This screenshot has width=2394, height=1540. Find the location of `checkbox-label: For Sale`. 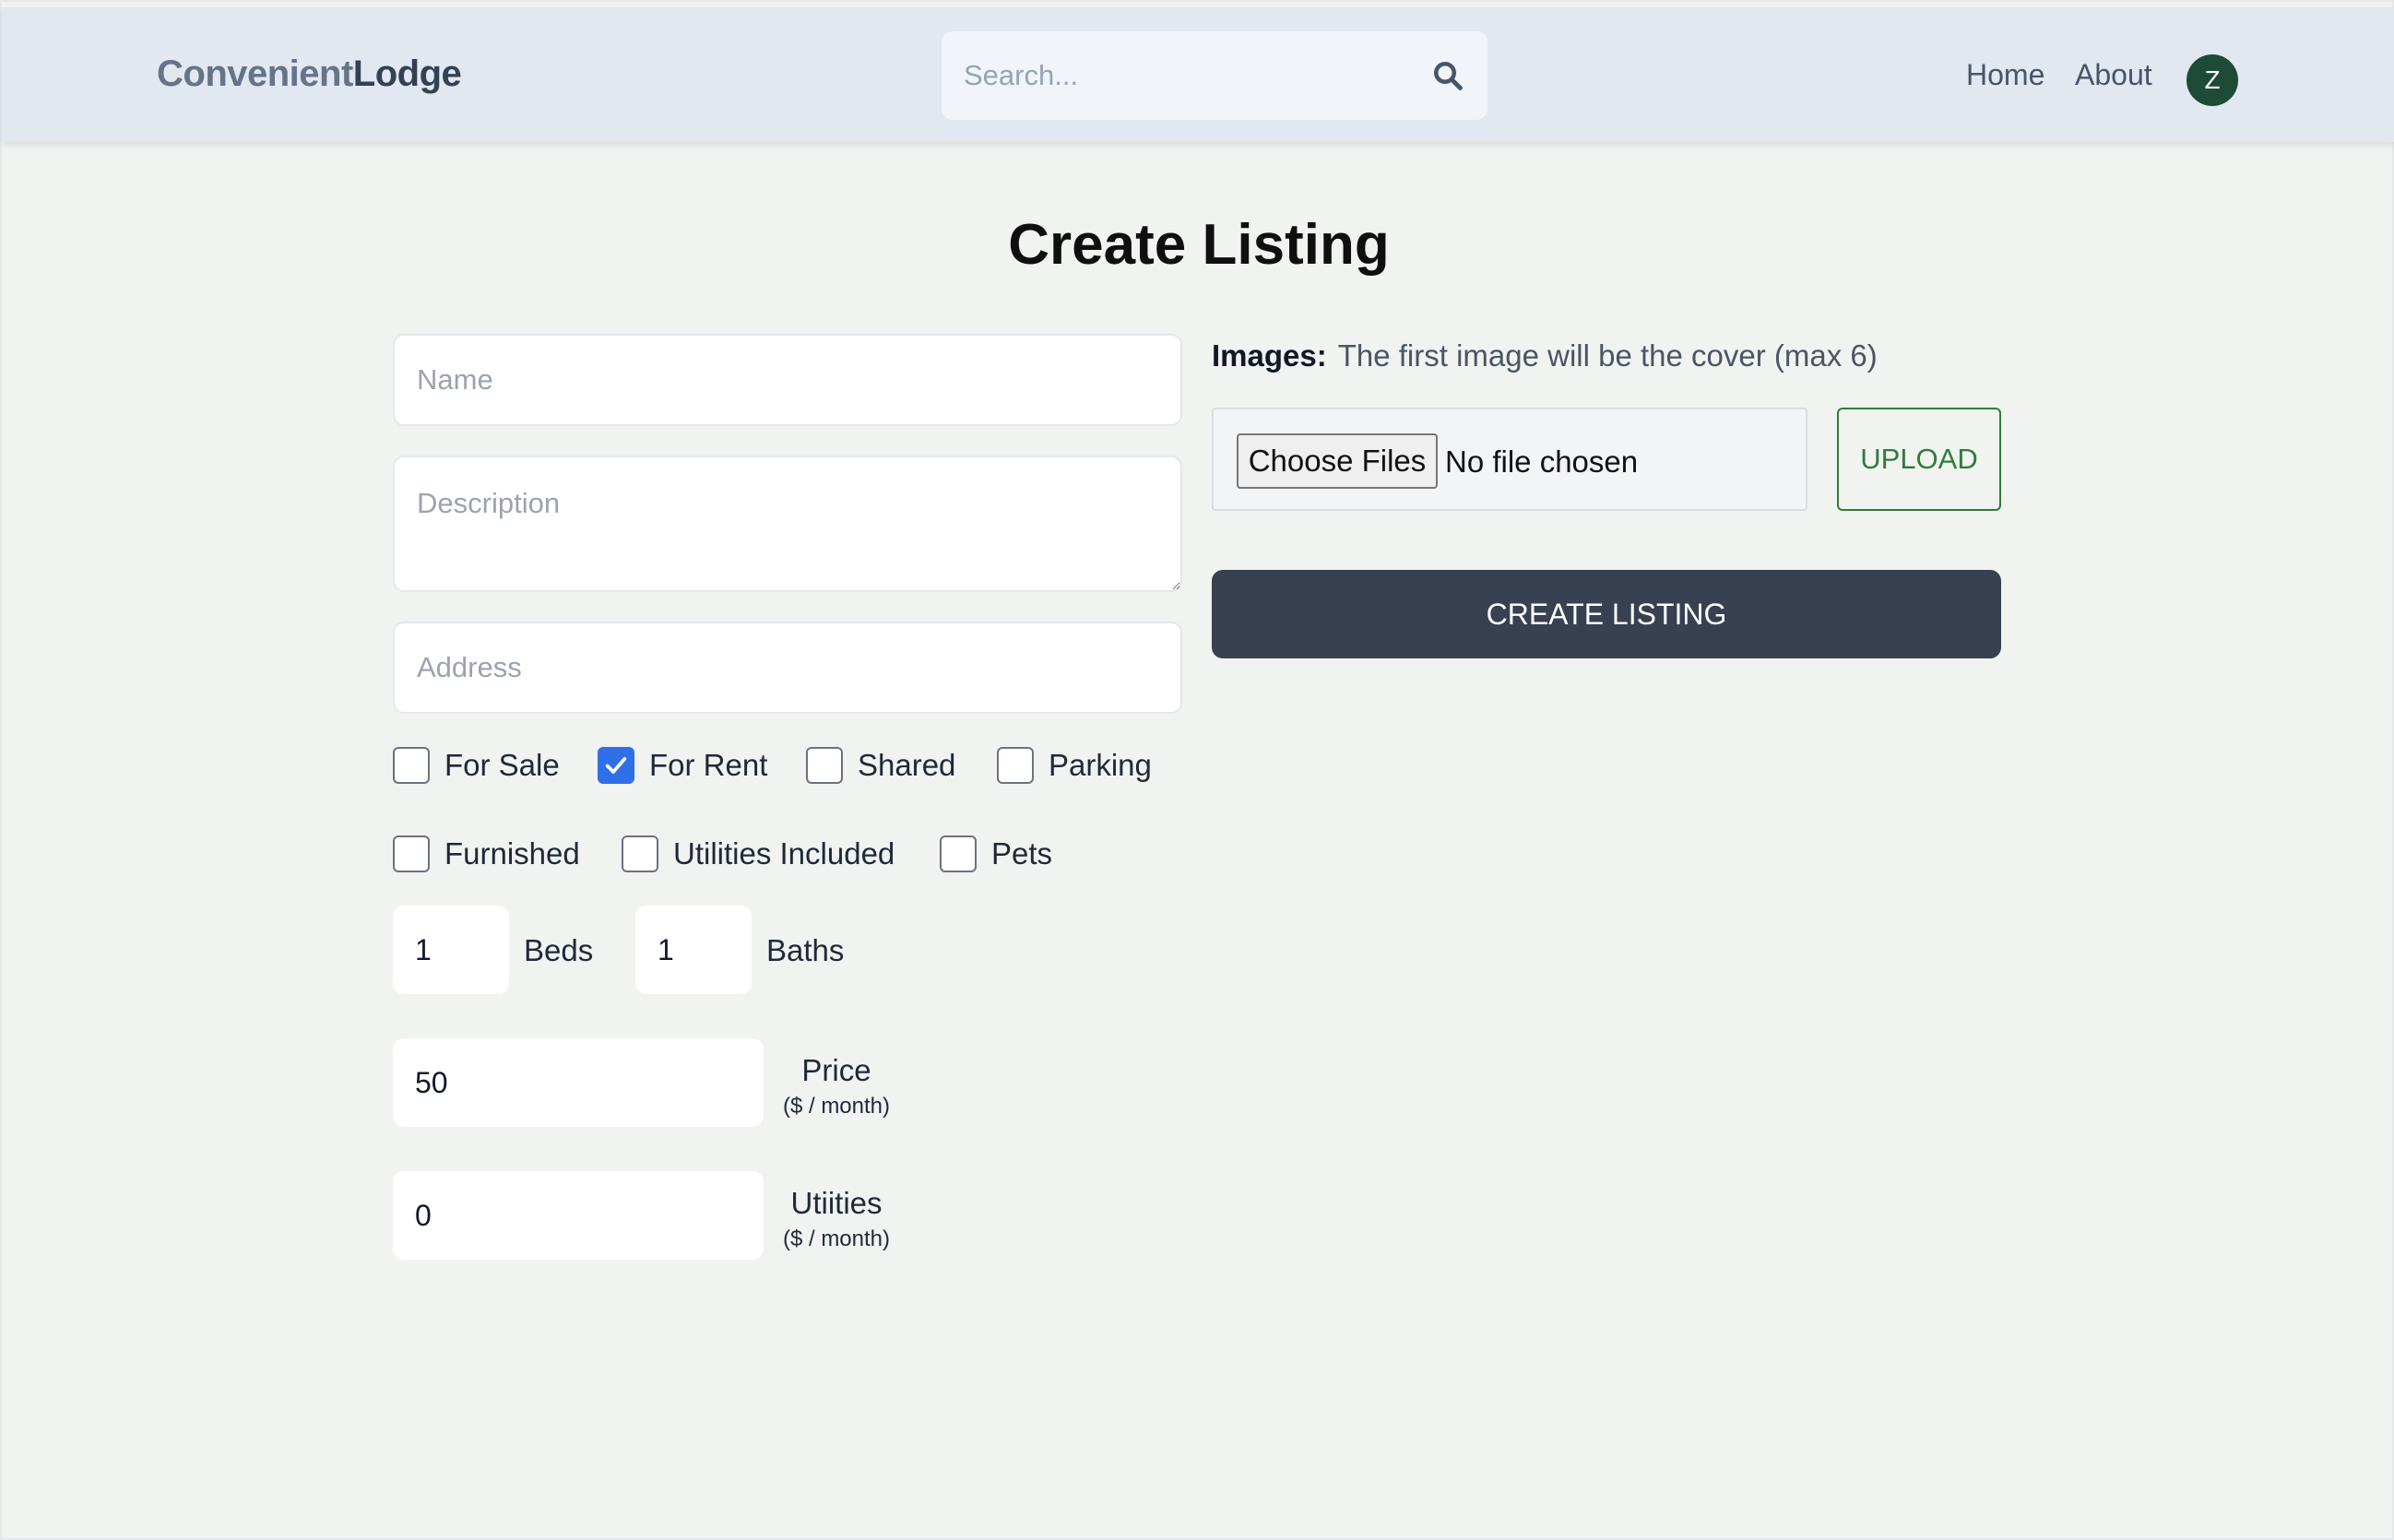

checkbox-label: For Sale is located at coordinates (502, 765).